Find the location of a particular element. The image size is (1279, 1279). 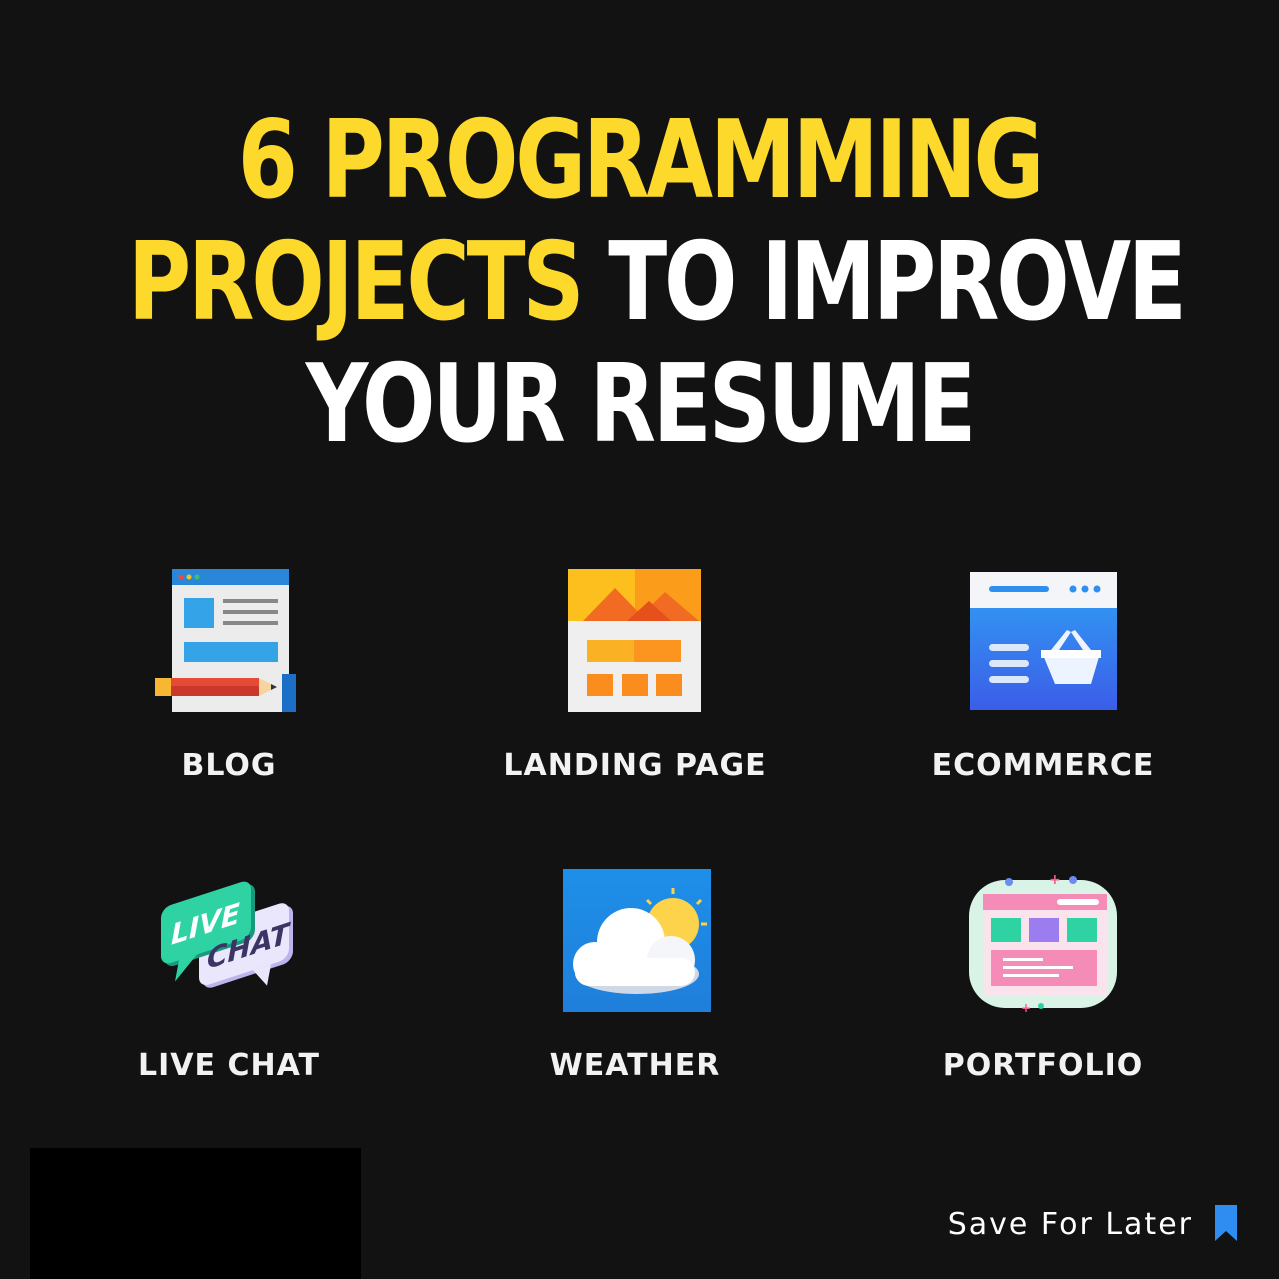

headline-line-3: YOUR RESUME is located at coordinates (641, 404).